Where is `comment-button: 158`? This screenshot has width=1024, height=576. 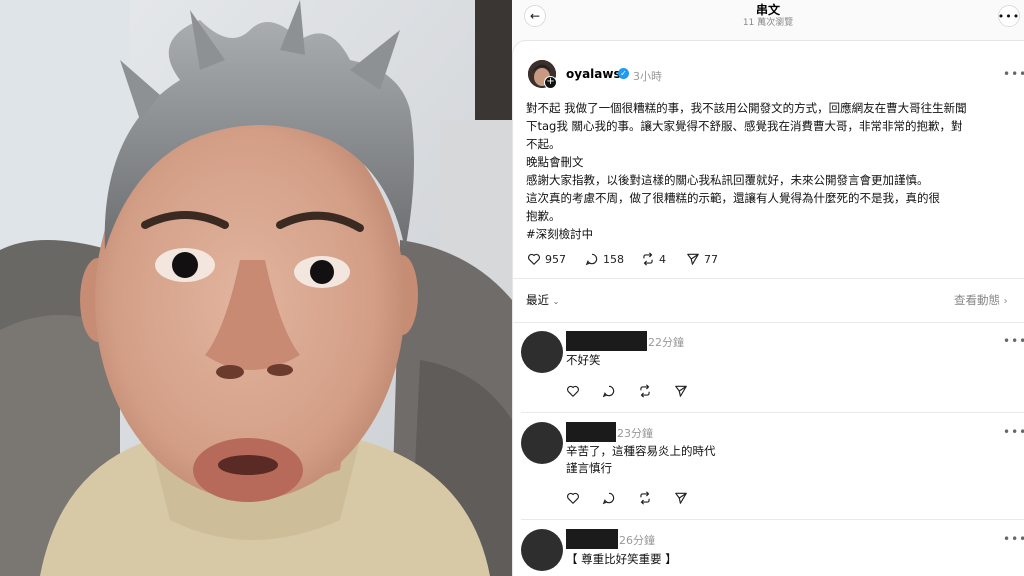 comment-button: 158 is located at coordinates (604, 259).